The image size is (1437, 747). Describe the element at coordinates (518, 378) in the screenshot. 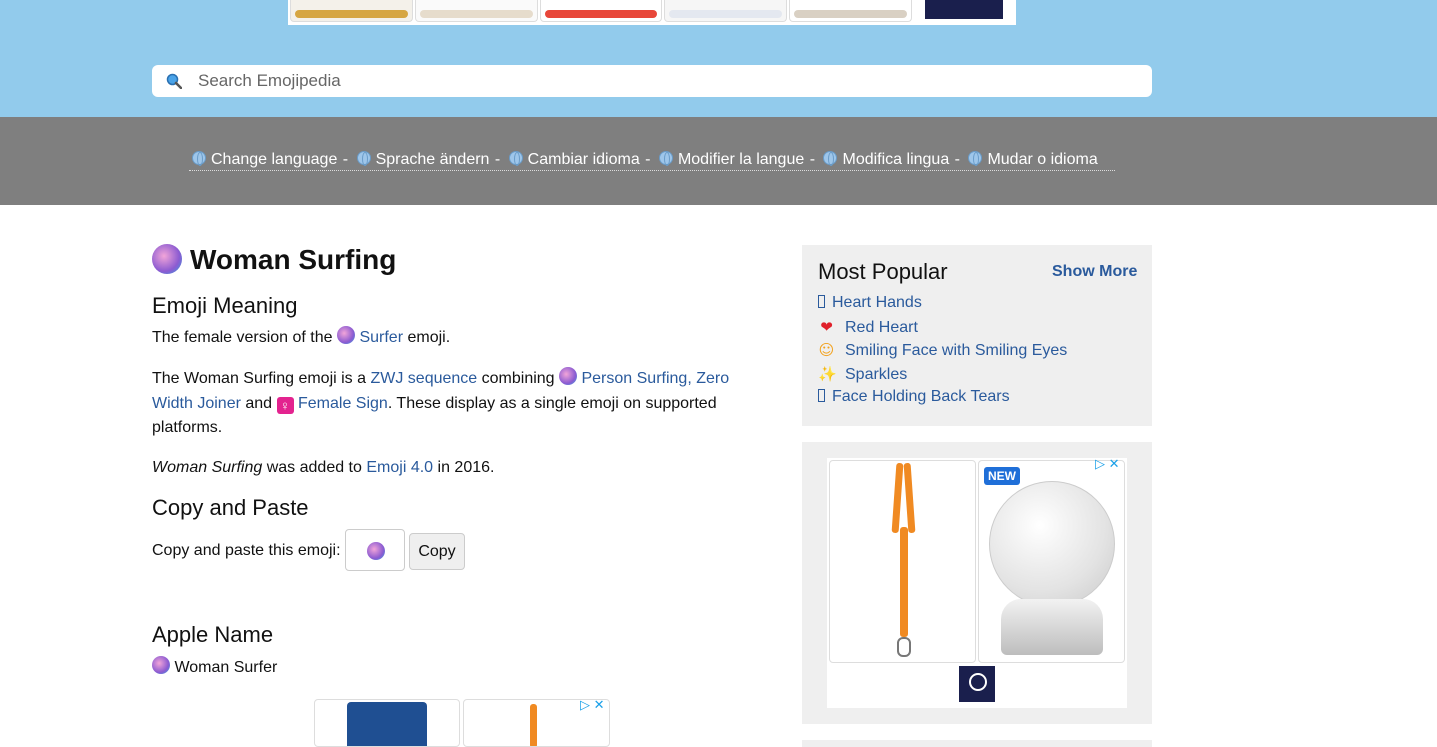

I see `text: combining` at that location.